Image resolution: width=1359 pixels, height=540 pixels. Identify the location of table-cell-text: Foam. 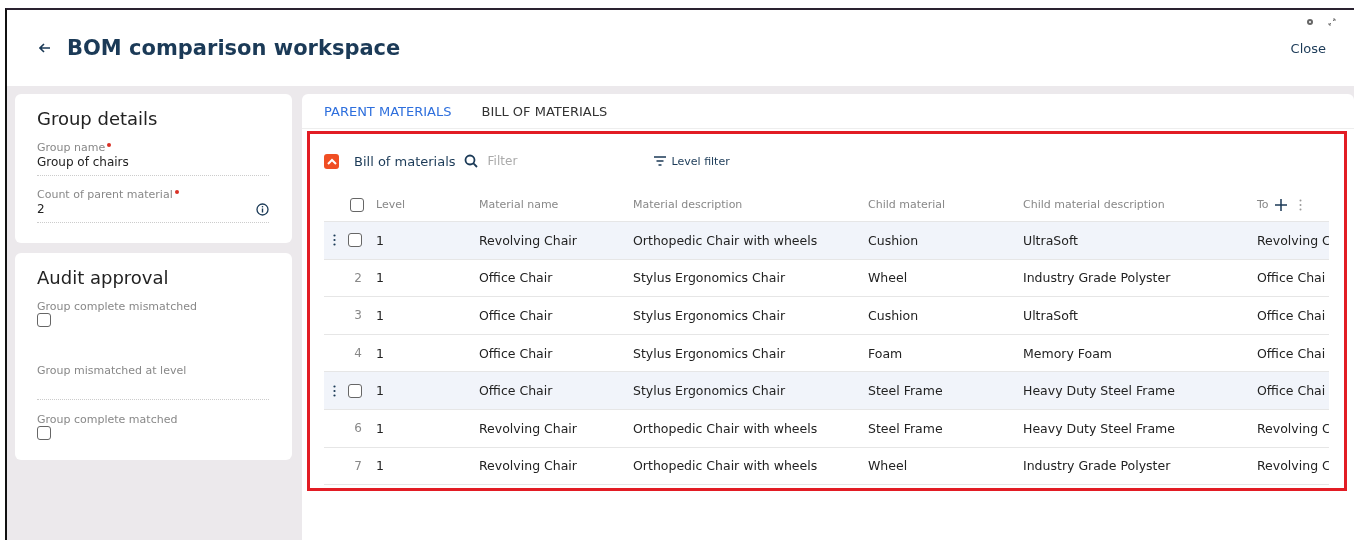
(886, 353).